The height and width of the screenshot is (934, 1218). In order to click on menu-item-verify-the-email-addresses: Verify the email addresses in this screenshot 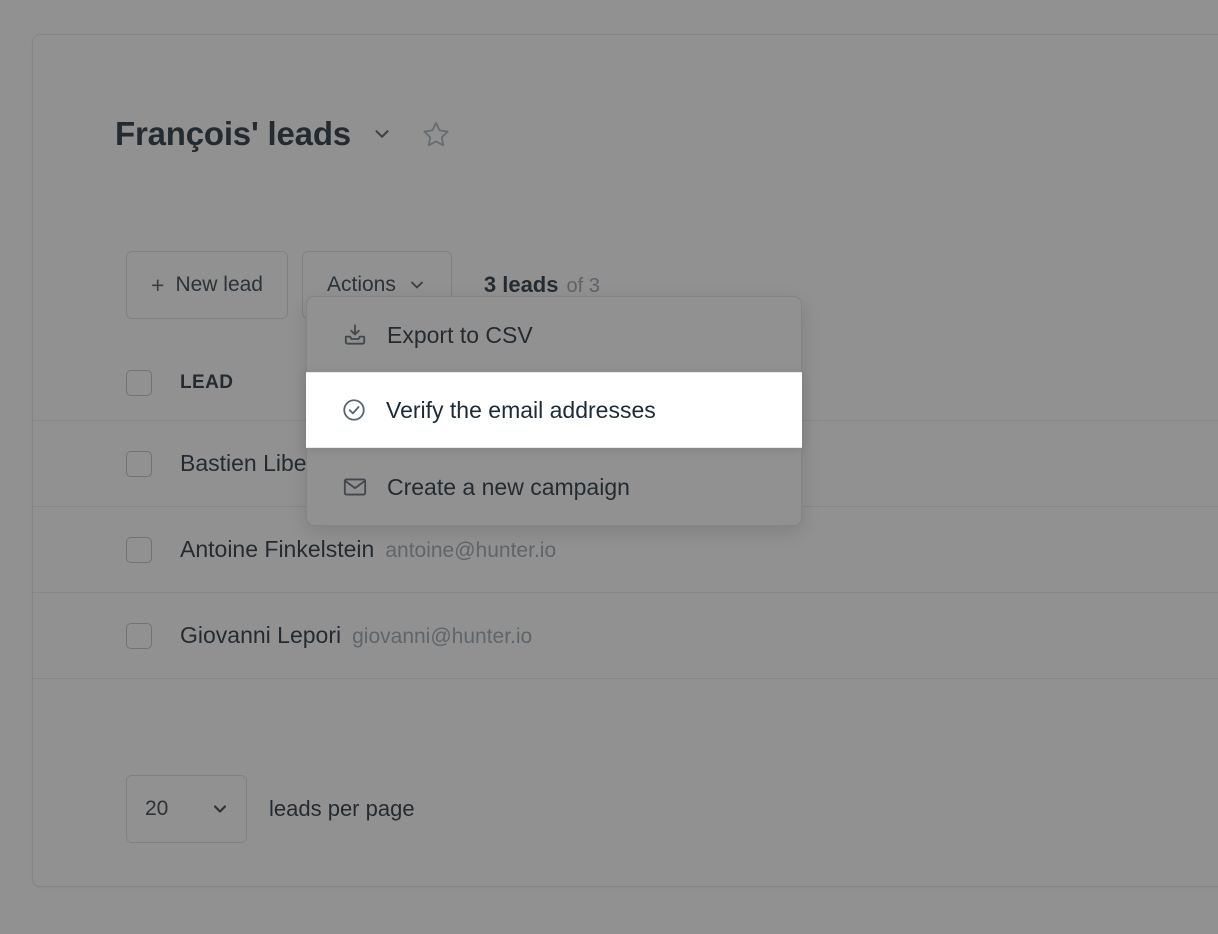, I will do `click(554, 410)`.